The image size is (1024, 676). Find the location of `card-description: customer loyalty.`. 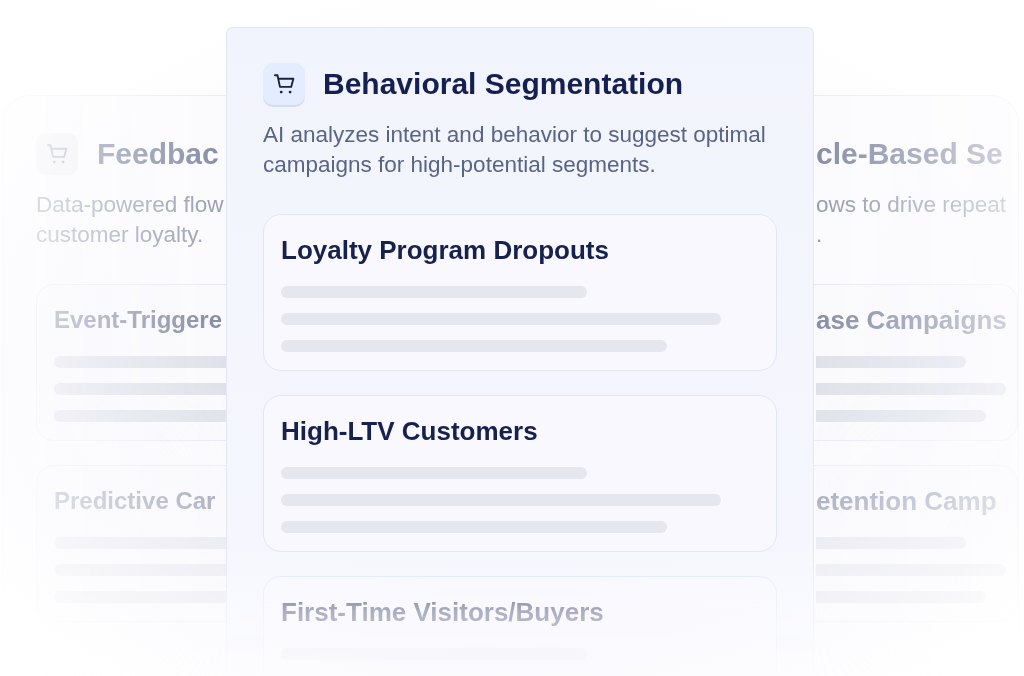

card-description: customer loyalty. is located at coordinates (120, 235).